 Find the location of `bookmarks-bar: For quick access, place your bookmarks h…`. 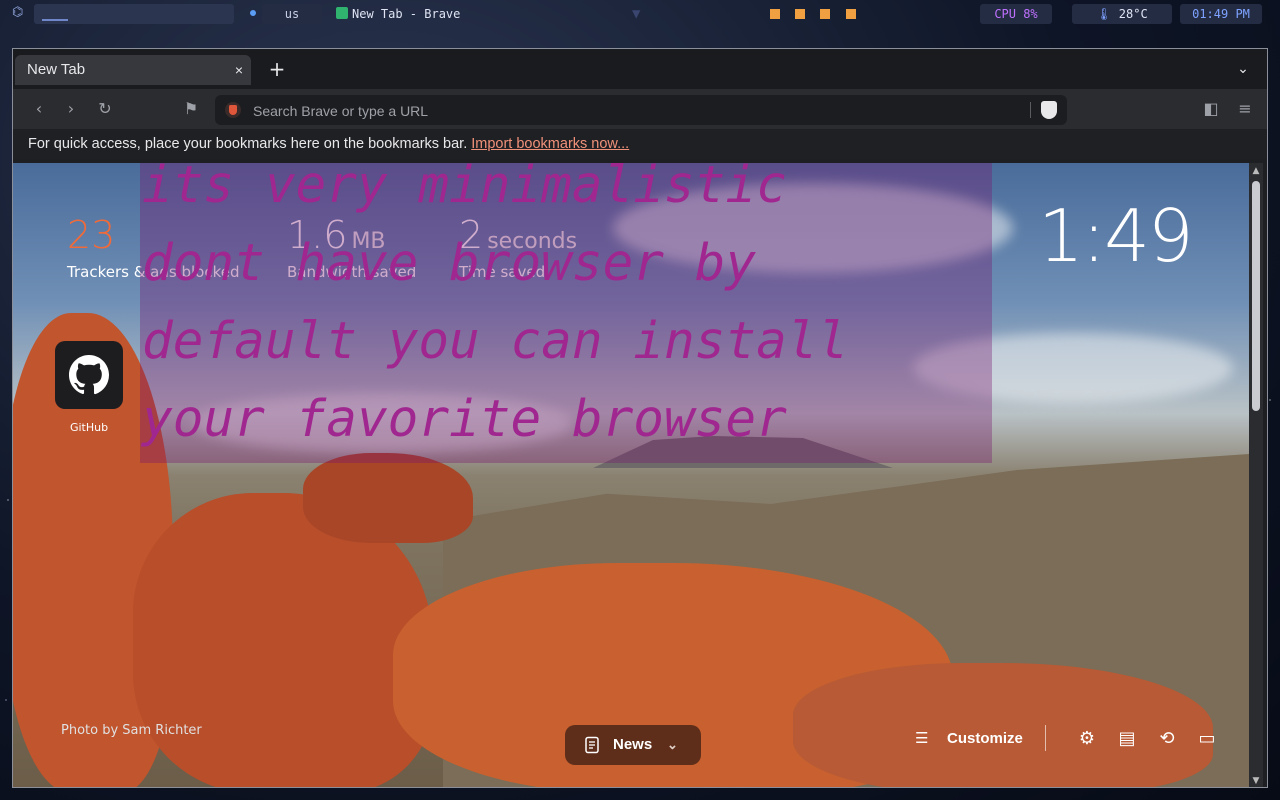

bookmarks-bar: For quick access, place your bookmarks h… is located at coordinates (640, 144).